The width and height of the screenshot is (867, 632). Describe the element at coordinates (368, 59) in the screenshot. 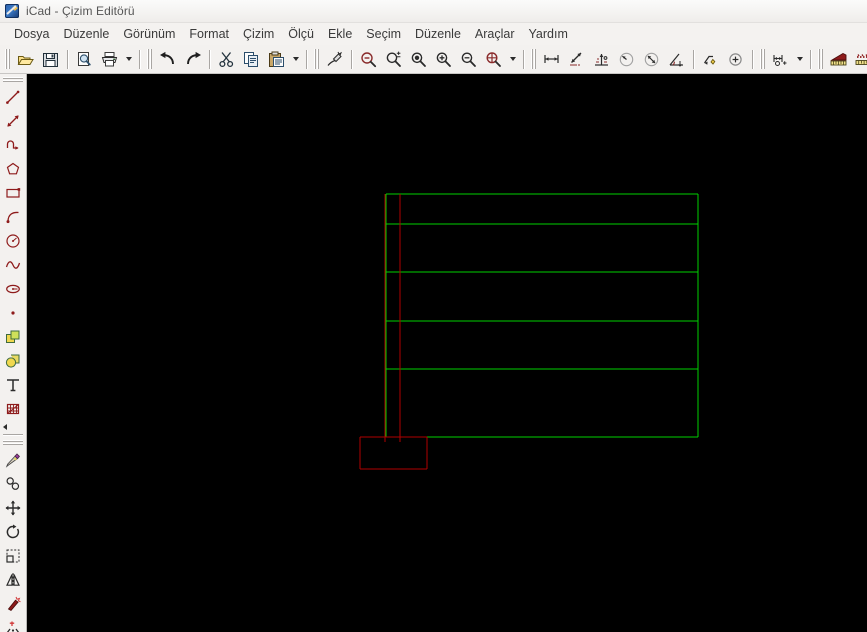

I see `zoom-previous-icon` at that location.